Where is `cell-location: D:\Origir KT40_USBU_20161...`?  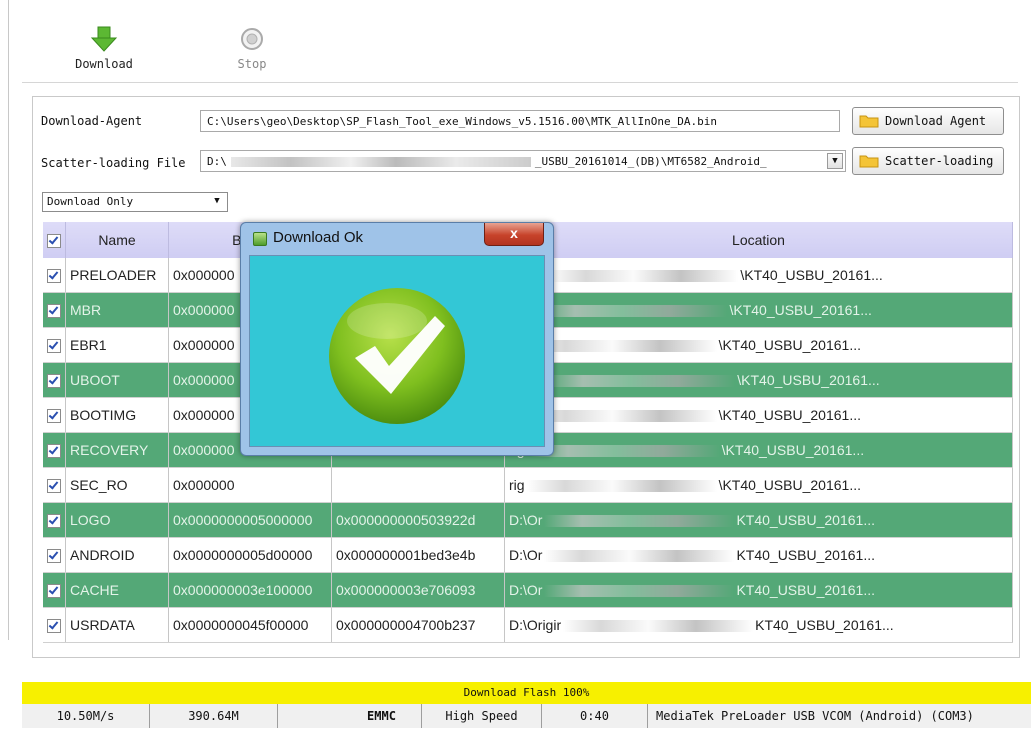
cell-location: D:\Origir KT40_USBU_20161... is located at coordinates (758, 625).